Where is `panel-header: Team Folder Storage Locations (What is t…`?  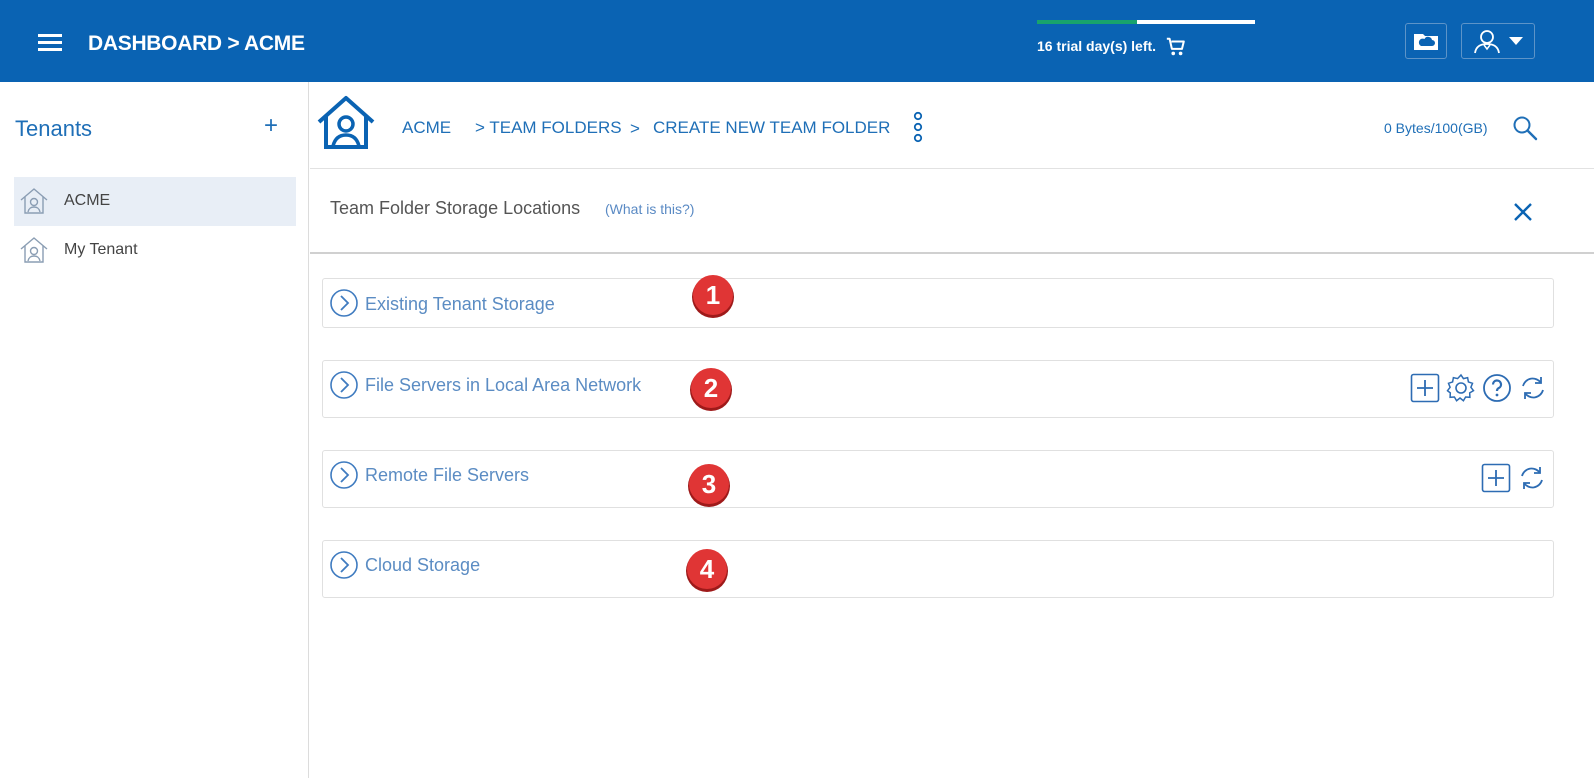
panel-header: Team Folder Storage Locations (What is t… is located at coordinates (952, 212).